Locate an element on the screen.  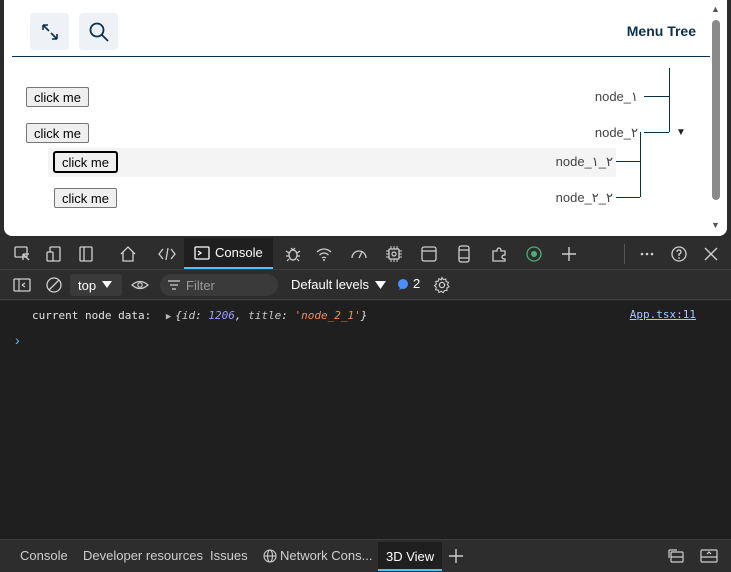
console-sidebar-icon is located at coordinates (22, 285).